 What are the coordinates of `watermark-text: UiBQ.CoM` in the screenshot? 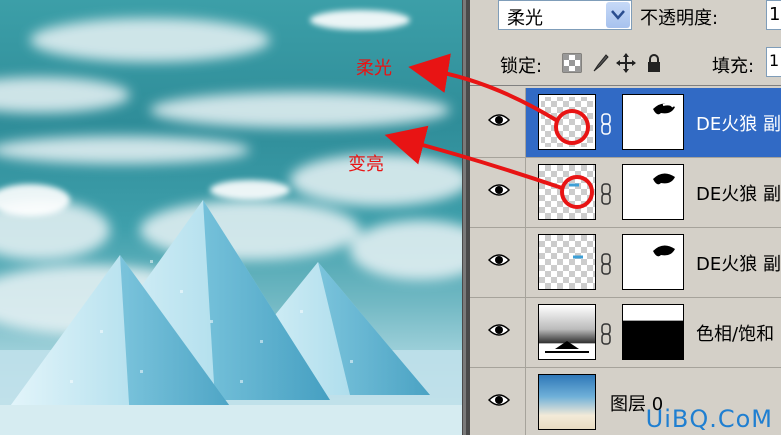 It's located at (709, 419).